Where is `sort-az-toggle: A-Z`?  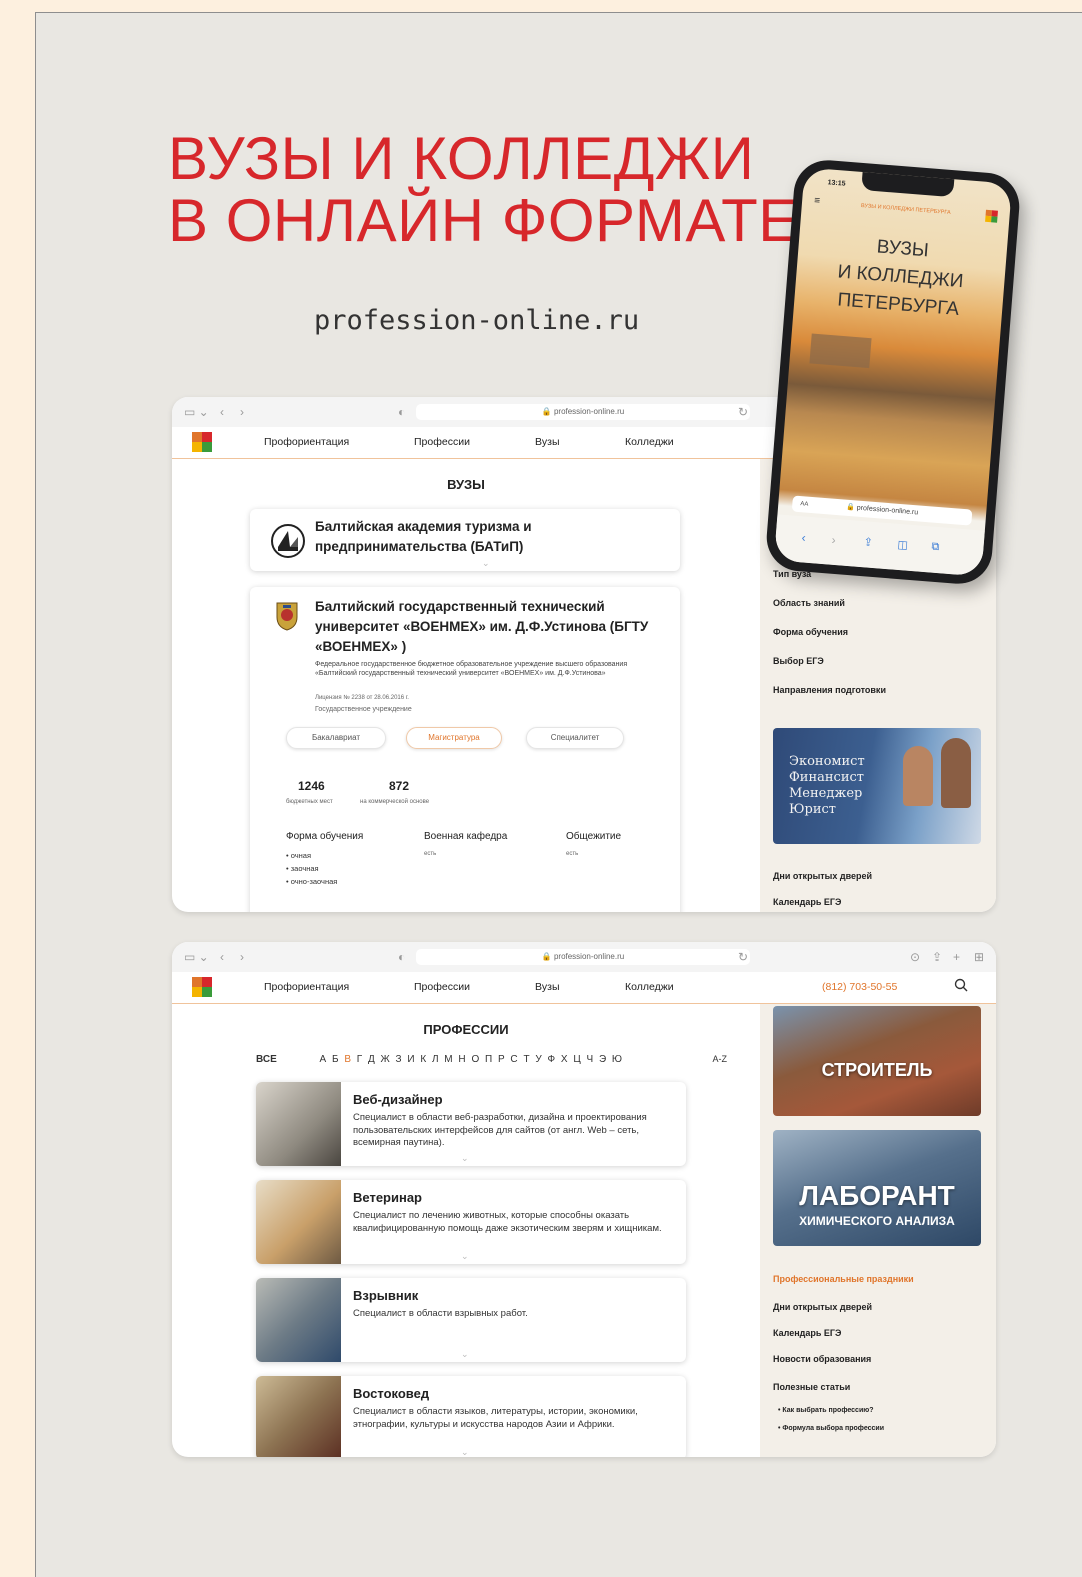 sort-az-toggle: A-Z is located at coordinates (720, 1059).